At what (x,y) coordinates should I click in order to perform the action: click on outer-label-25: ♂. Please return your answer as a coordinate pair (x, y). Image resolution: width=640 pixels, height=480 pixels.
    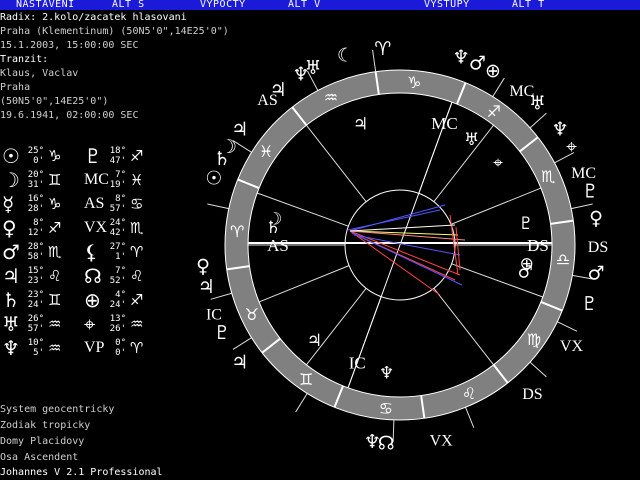
    Looking at the image, I should click on (596, 274).